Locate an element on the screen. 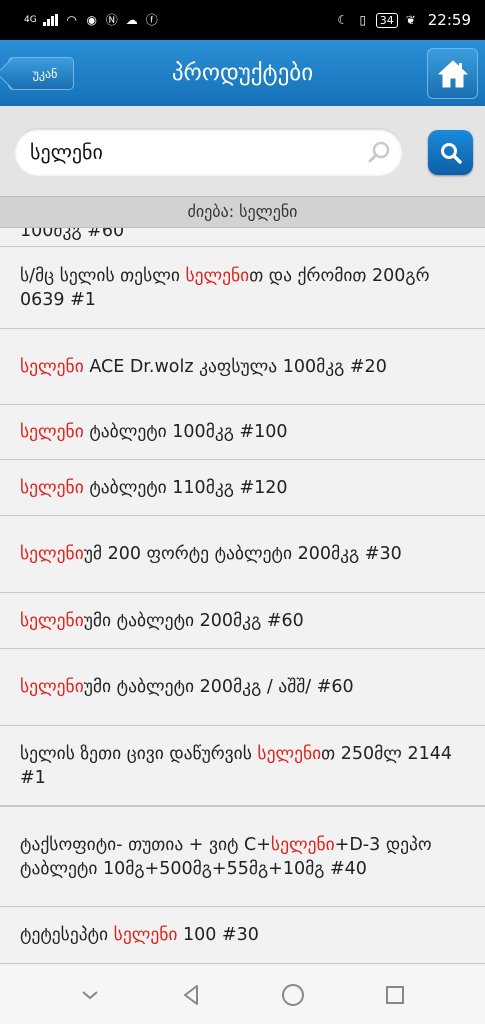  list-item-text: 100მკგ #60 is located at coordinates (72, 234).